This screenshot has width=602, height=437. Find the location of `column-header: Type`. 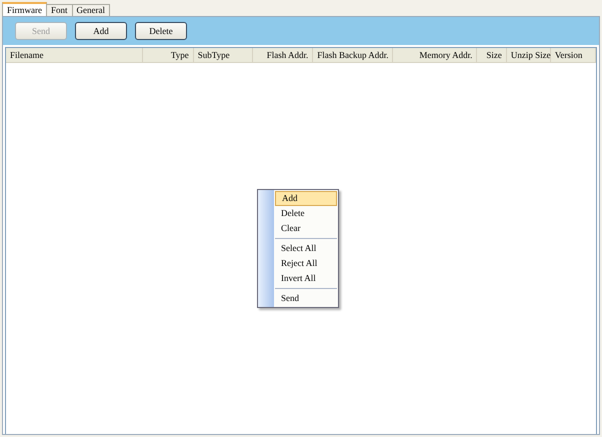

column-header: Type is located at coordinates (168, 55).